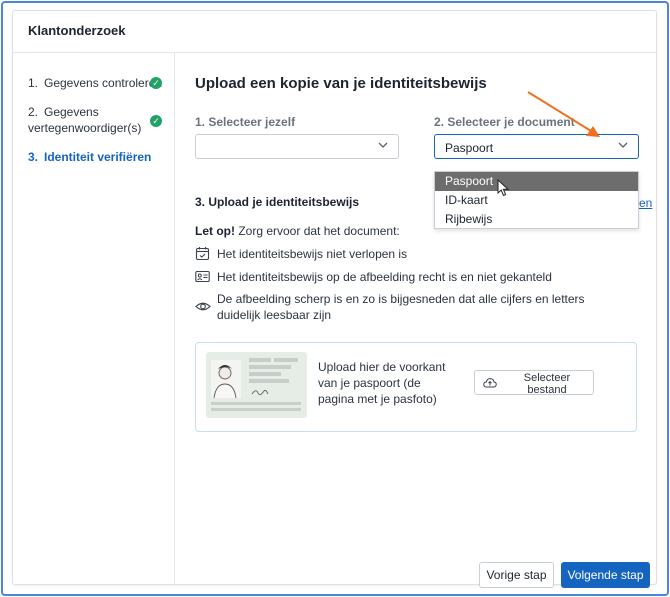  What do you see at coordinates (215, 231) in the screenshot?
I see `note-bold: Let op!` at bounding box center [215, 231].